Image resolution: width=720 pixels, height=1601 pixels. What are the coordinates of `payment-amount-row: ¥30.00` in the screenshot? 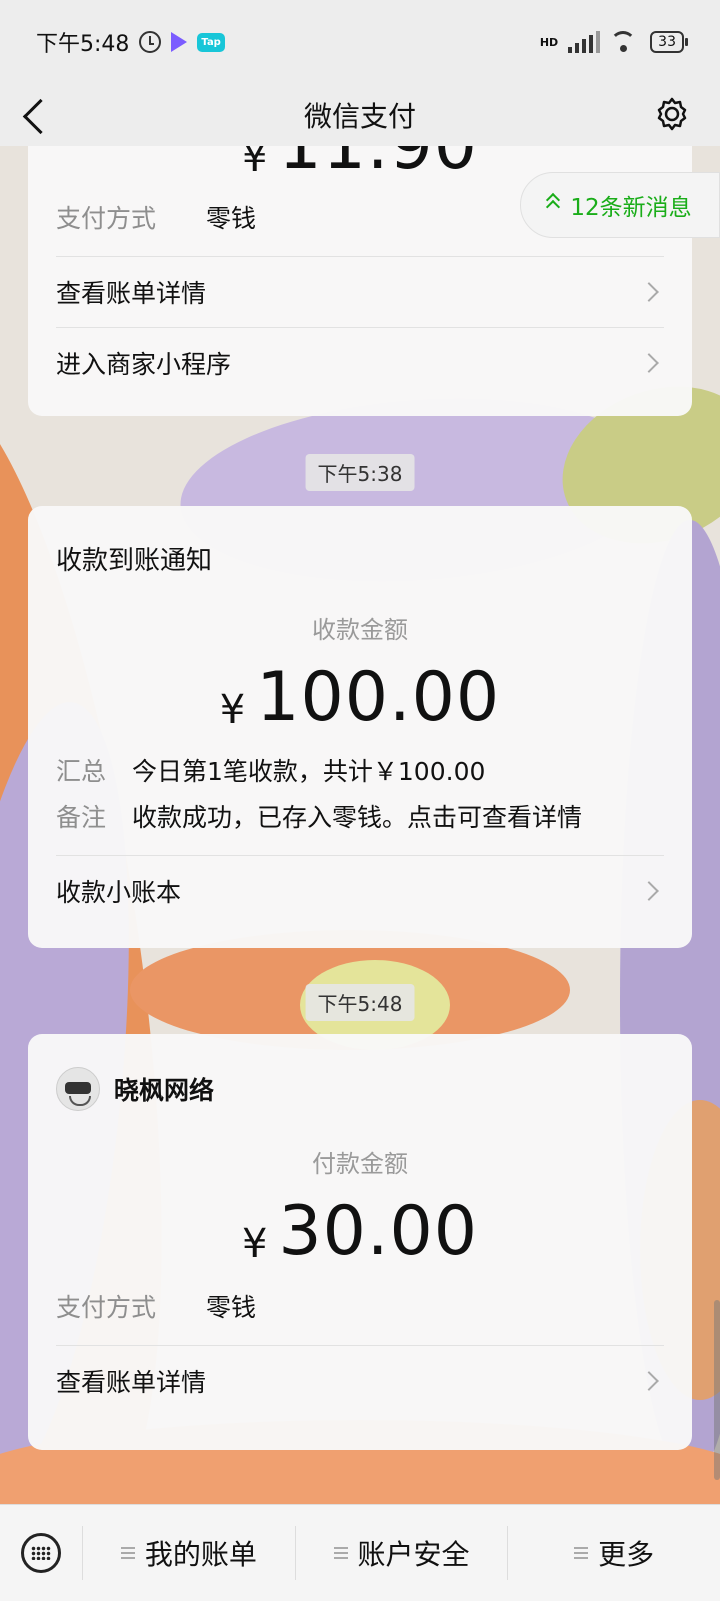 It's located at (360, 1232).